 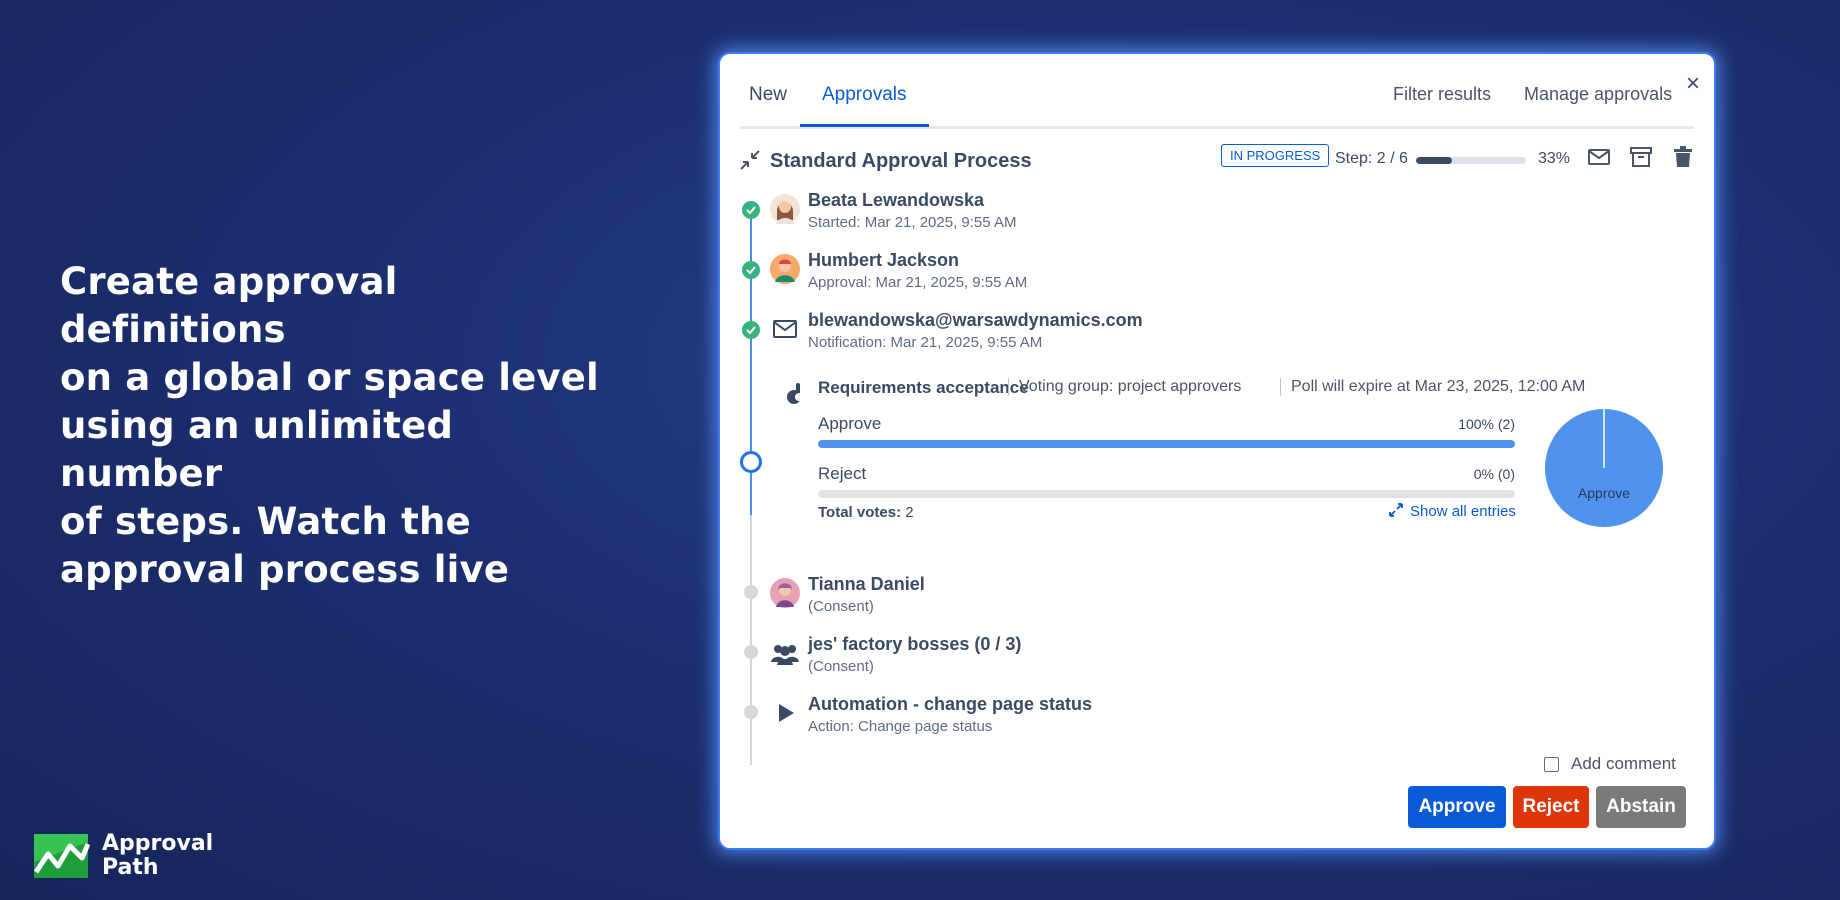 What do you see at coordinates (285, 569) in the screenshot?
I see `hero-line: approval process live` at bounding box center [285, 569].